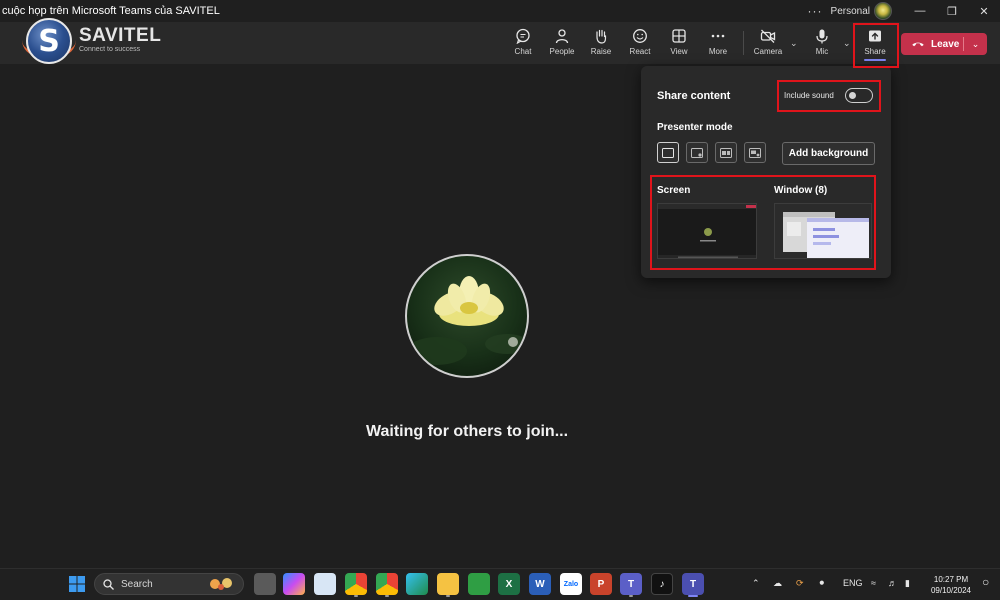 Image resolution: width=1000 pixels, height=600 pixels. Describe the element at coordinates (540, 584) in the screenshot. I see `word-icon: W` at that location.